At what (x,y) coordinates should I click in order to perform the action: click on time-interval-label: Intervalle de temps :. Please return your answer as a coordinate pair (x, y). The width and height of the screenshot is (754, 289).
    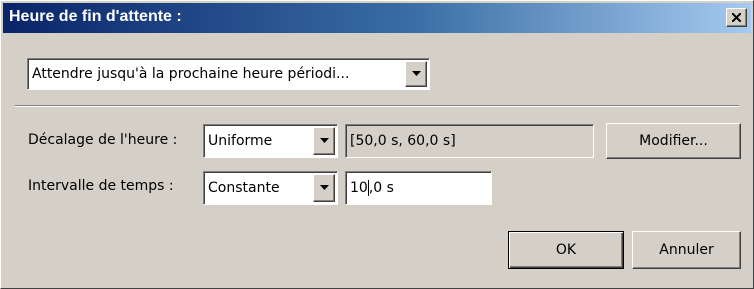
    Looking at the image, I should click on (101, 186).